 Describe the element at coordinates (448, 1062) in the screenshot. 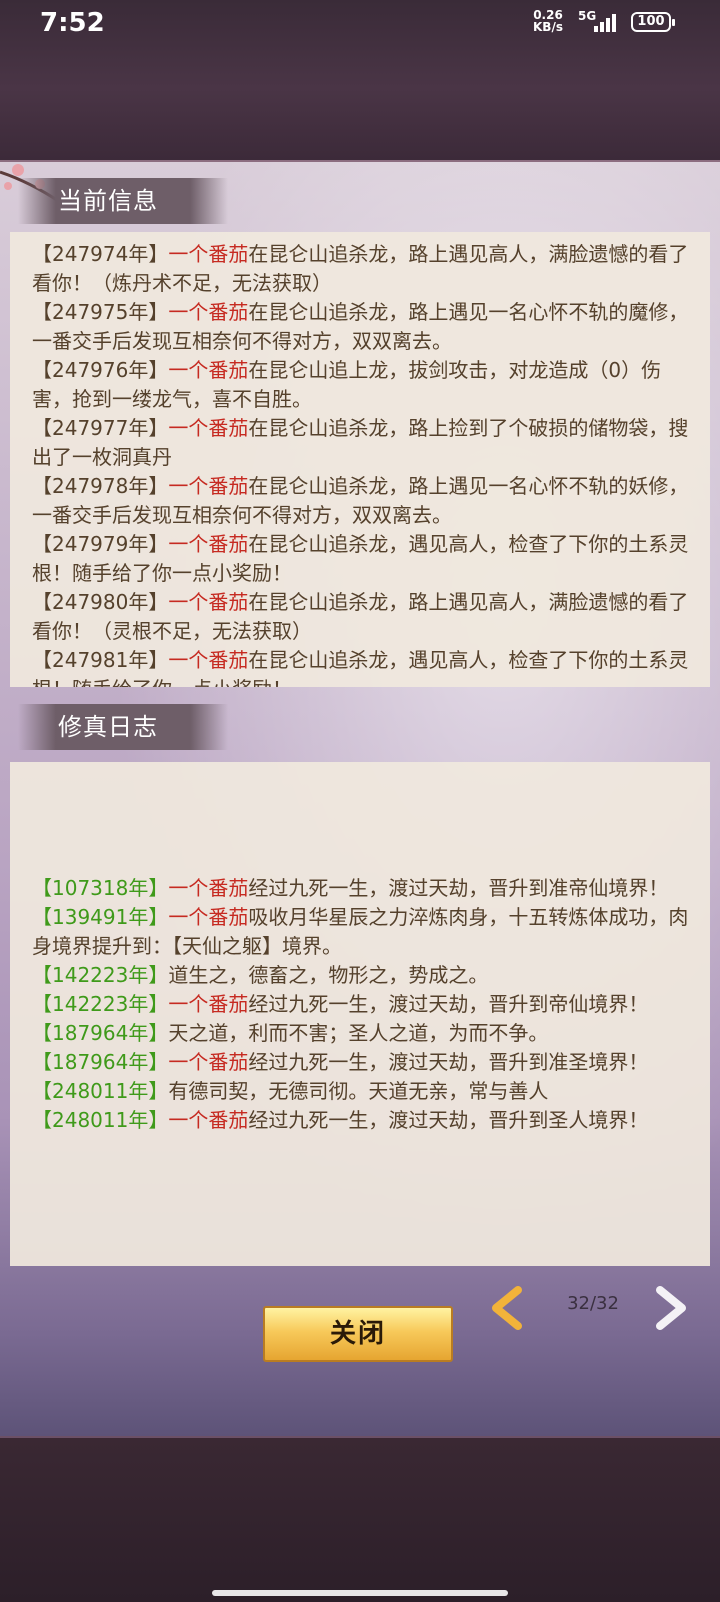

I see `entry-text: 经过九死一生，渡过天劫，晋升到准圣境界！` at that location.